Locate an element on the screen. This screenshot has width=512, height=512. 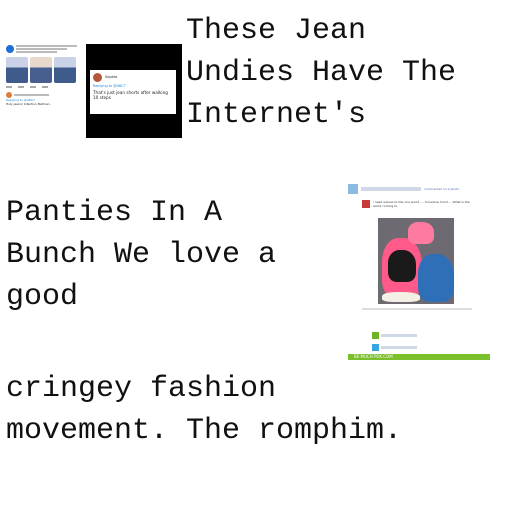
sophia-avatar-icon is located at coordinates (97, 77).